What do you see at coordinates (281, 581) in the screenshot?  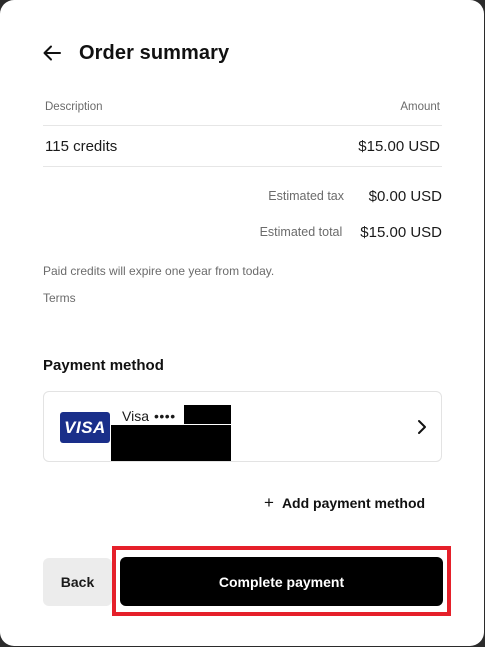 I see `complete-payment-button: Complete payment` at bounding box center [281, 581].